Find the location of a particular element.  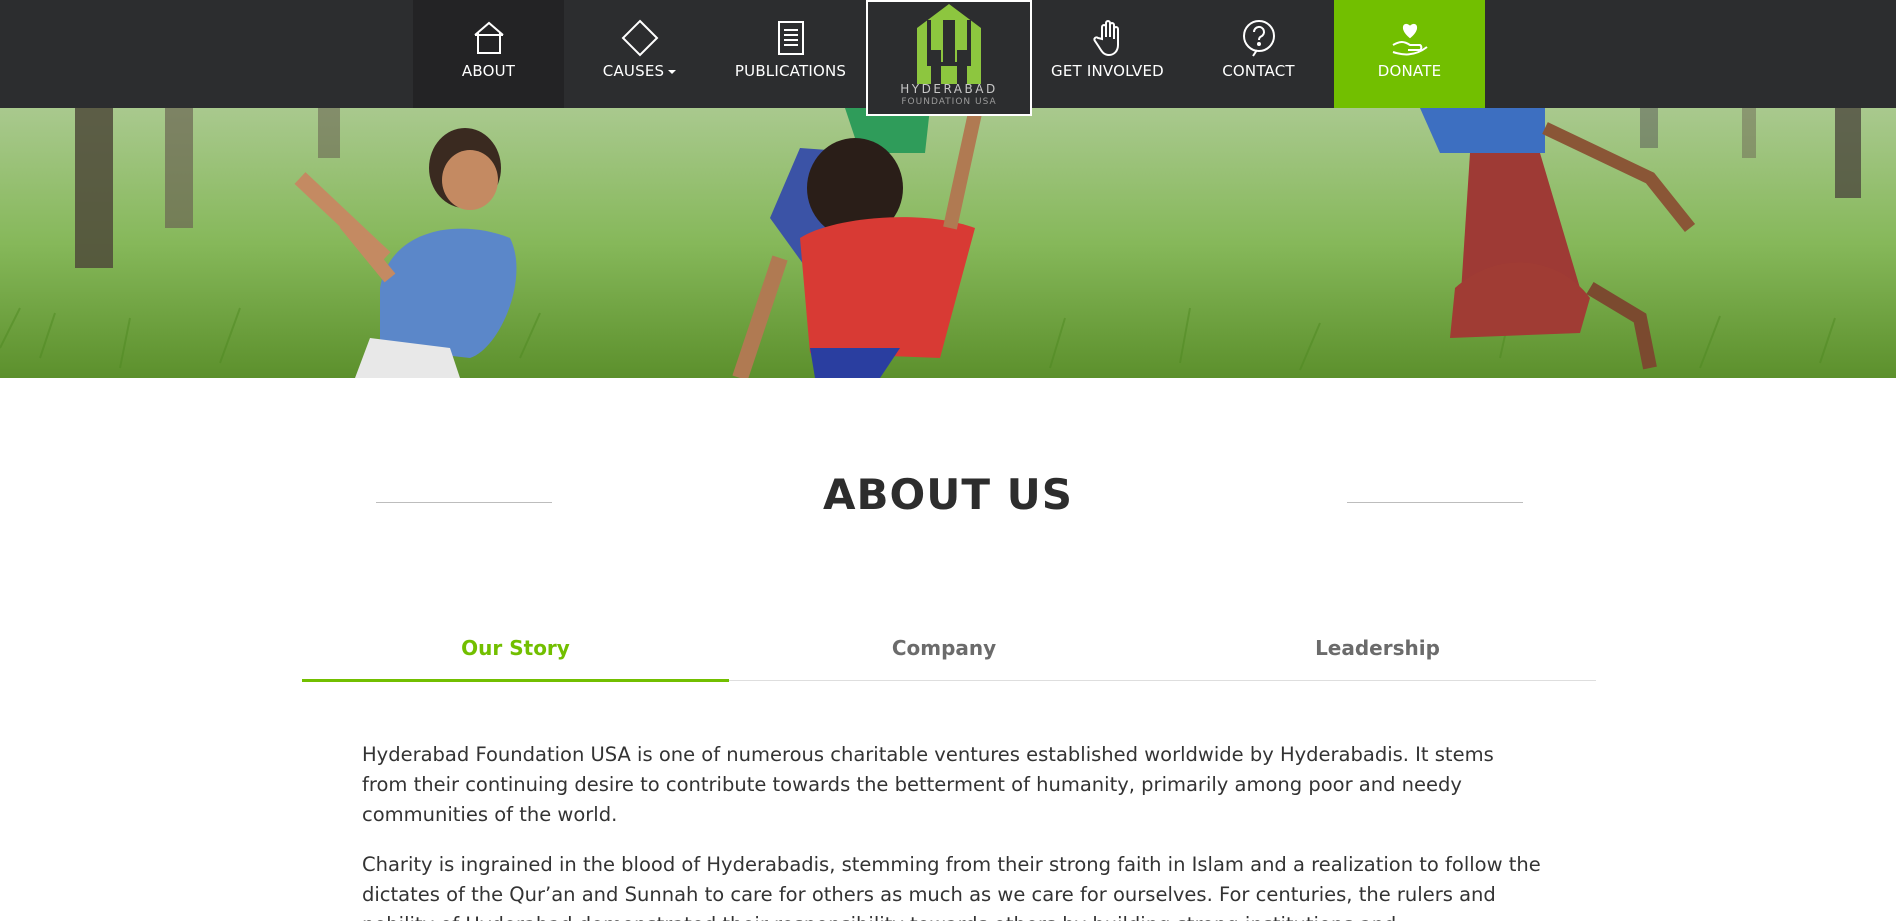

nav-label-get-involved: GET INVOLVED is located at coordinates (1107, 71).